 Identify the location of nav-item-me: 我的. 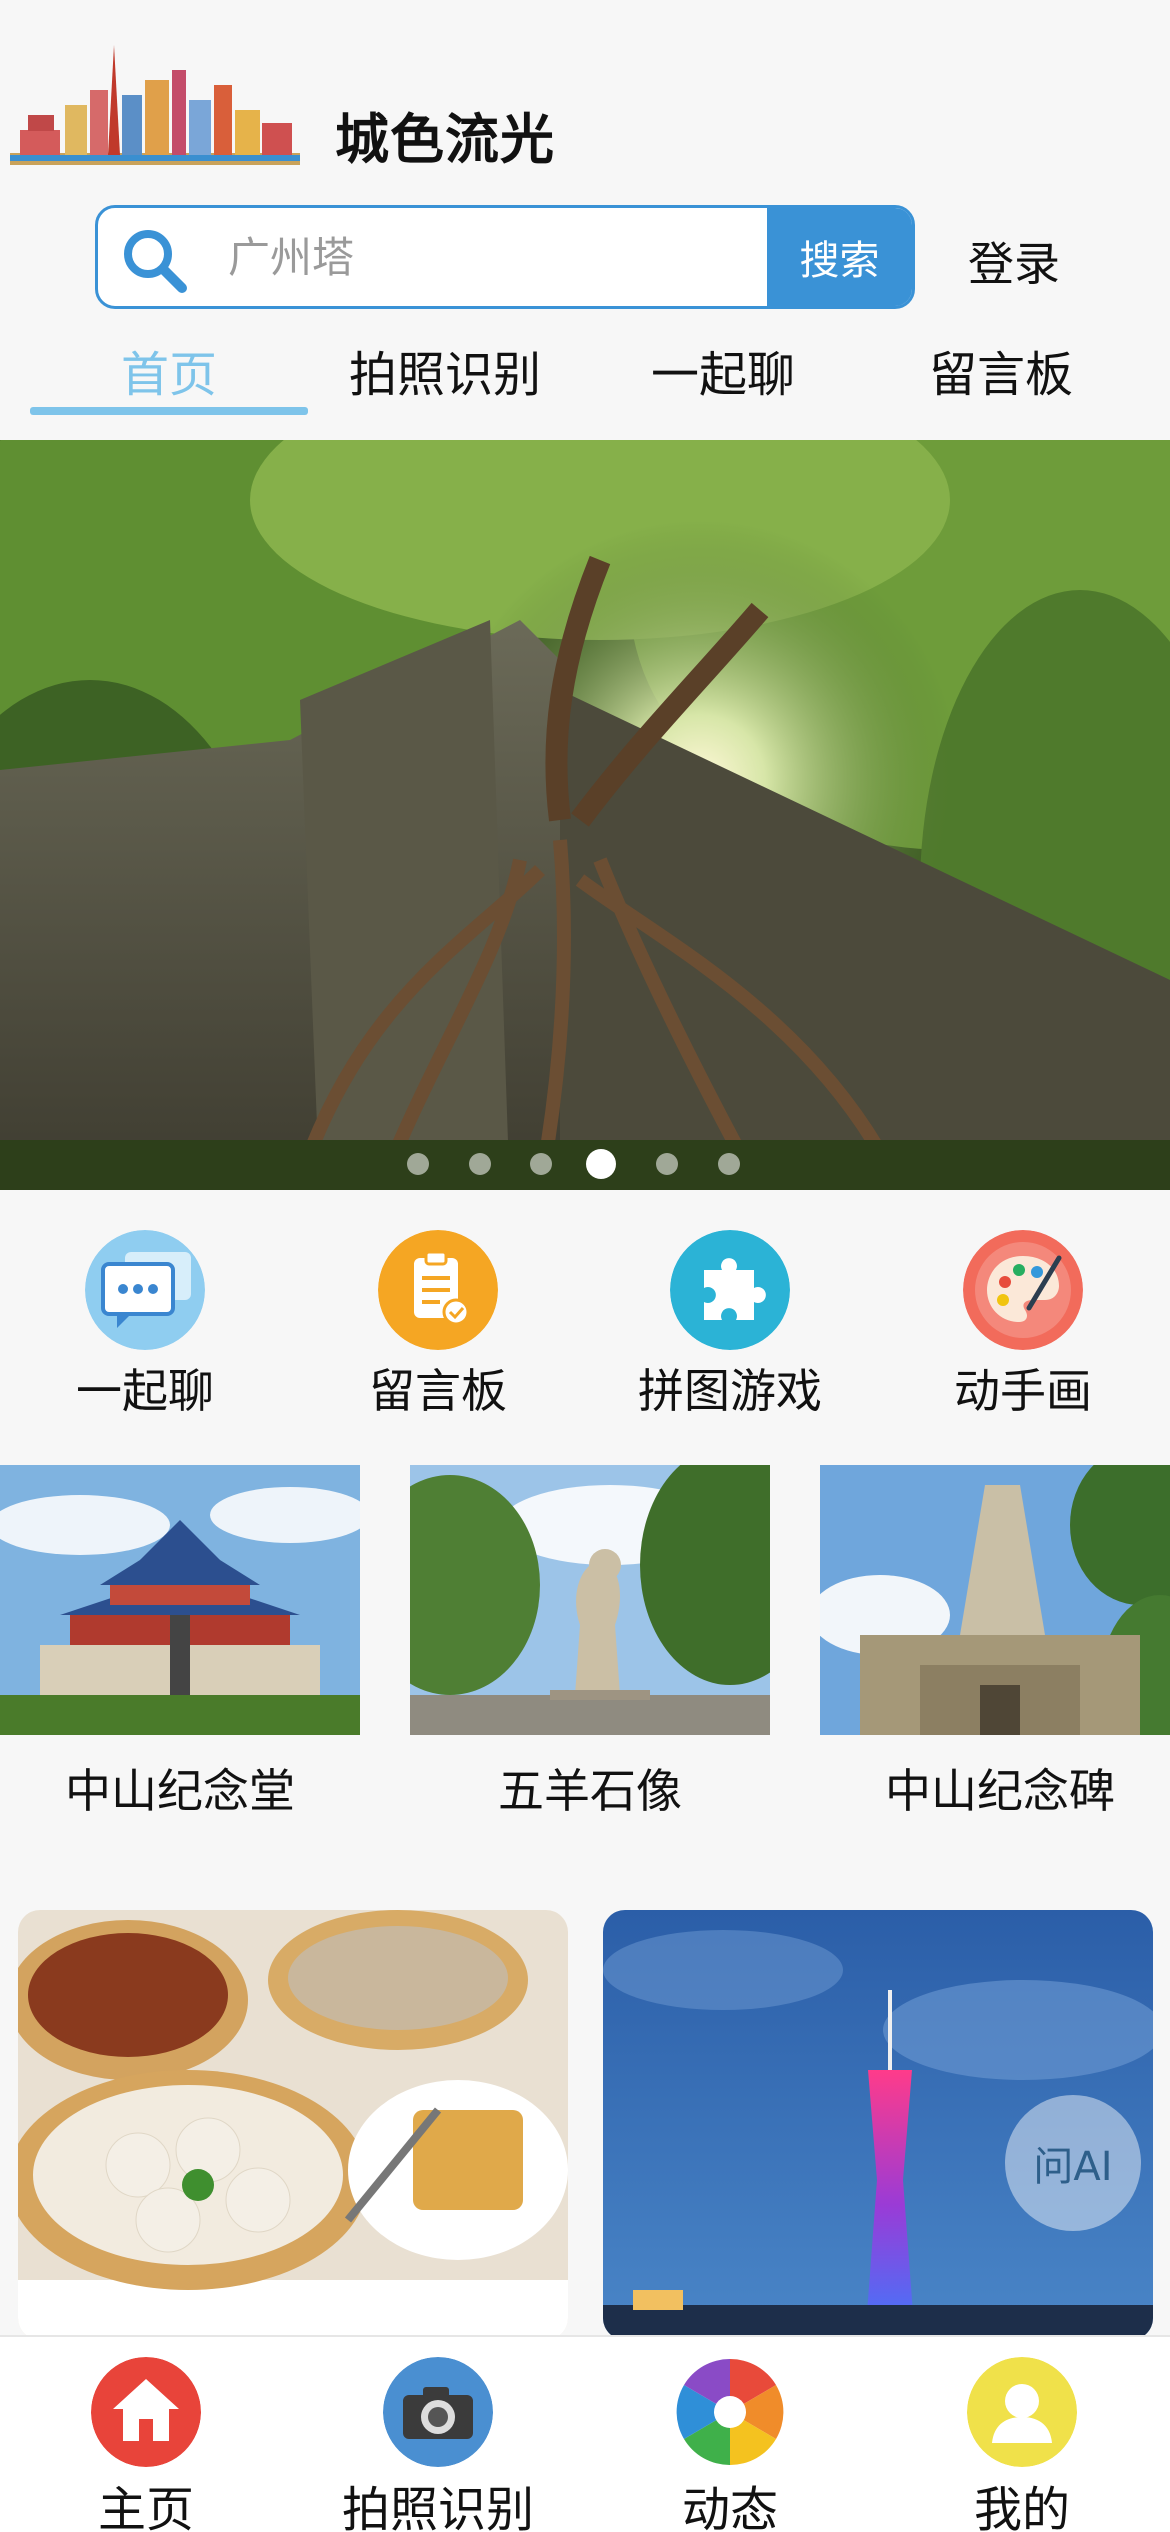
(1022, 2434).